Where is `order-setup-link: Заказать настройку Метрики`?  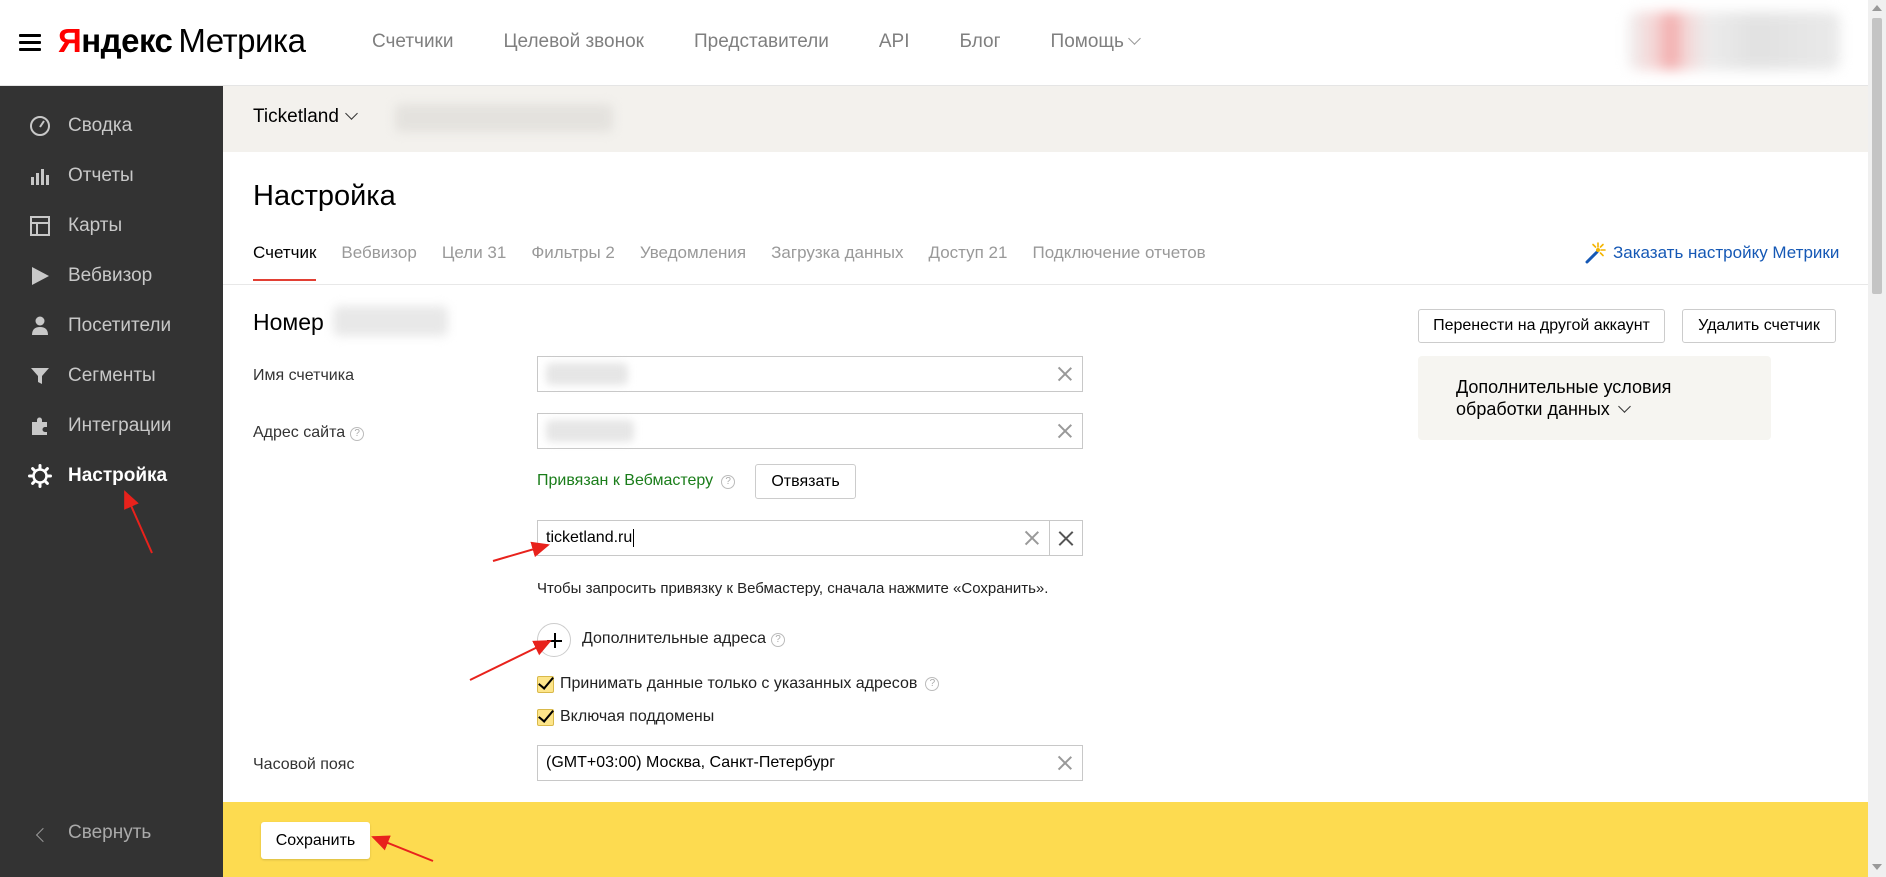
order-setup-link: Заказать настройку Метрики is located at coordinates (1711, 253).